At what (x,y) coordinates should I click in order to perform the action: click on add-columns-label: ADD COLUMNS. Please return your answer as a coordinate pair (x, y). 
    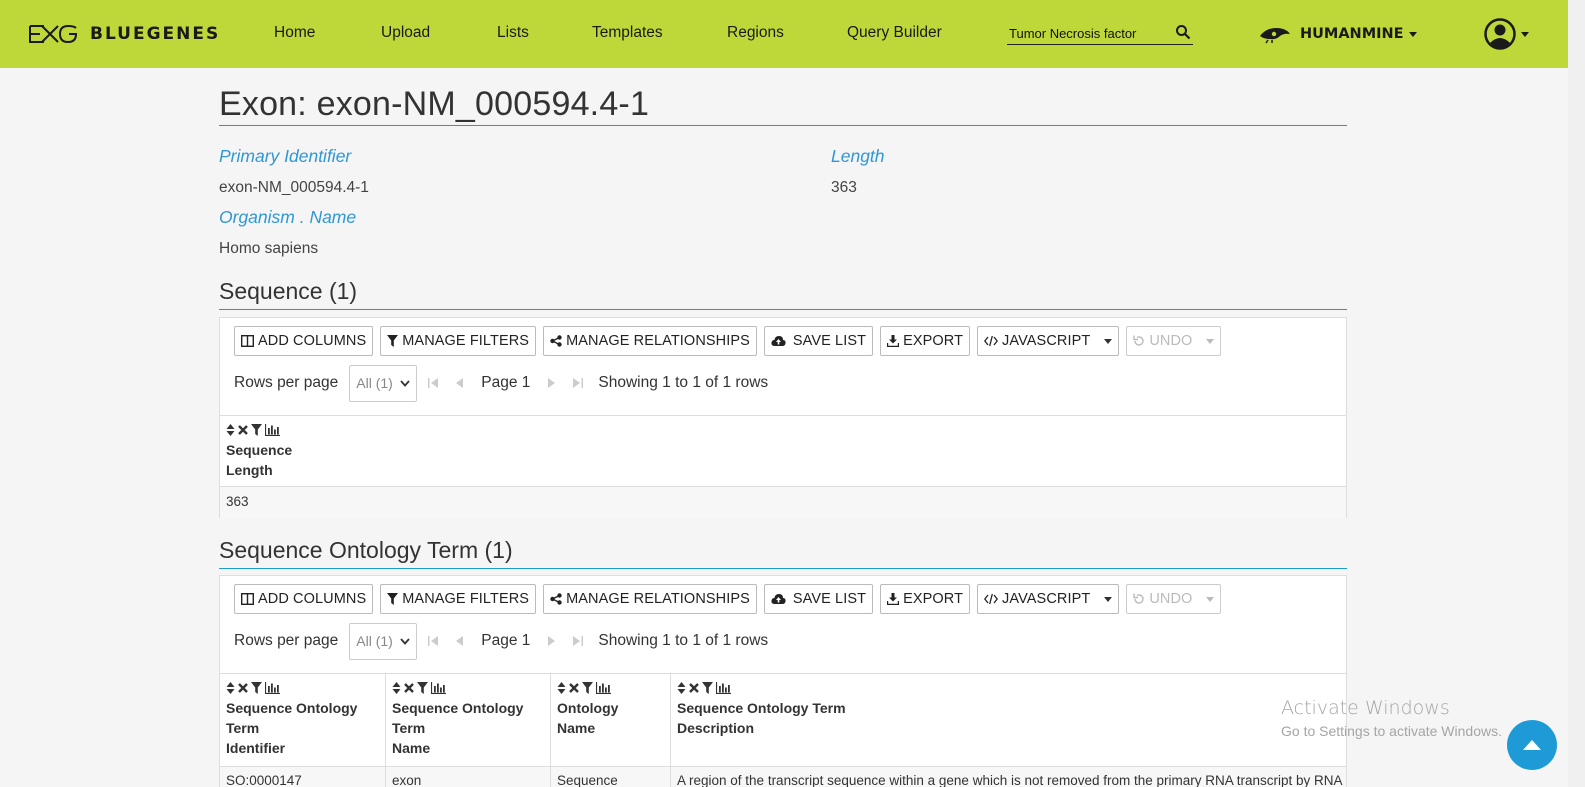
    Looking at the image, I should click on (312, 599).